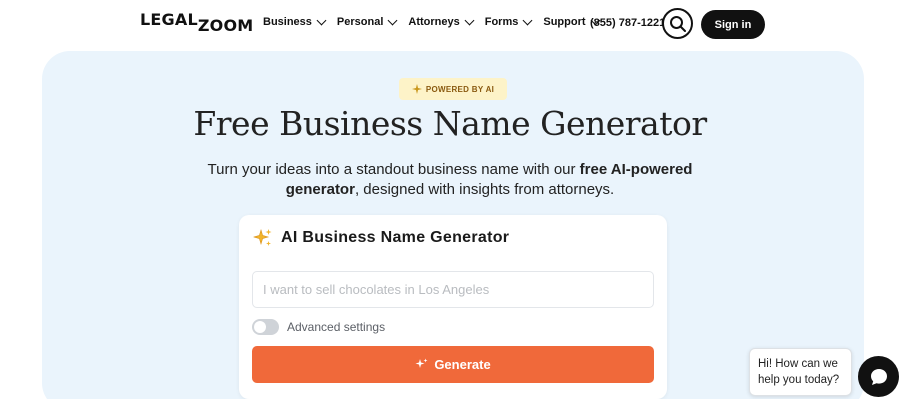 This screenshot has height=399, width=900. What do you see at coordinates (196, 22) in the screenshot?
I see `legalzoom-logo: LEGALZOOM` at bounding box center [196, 22].